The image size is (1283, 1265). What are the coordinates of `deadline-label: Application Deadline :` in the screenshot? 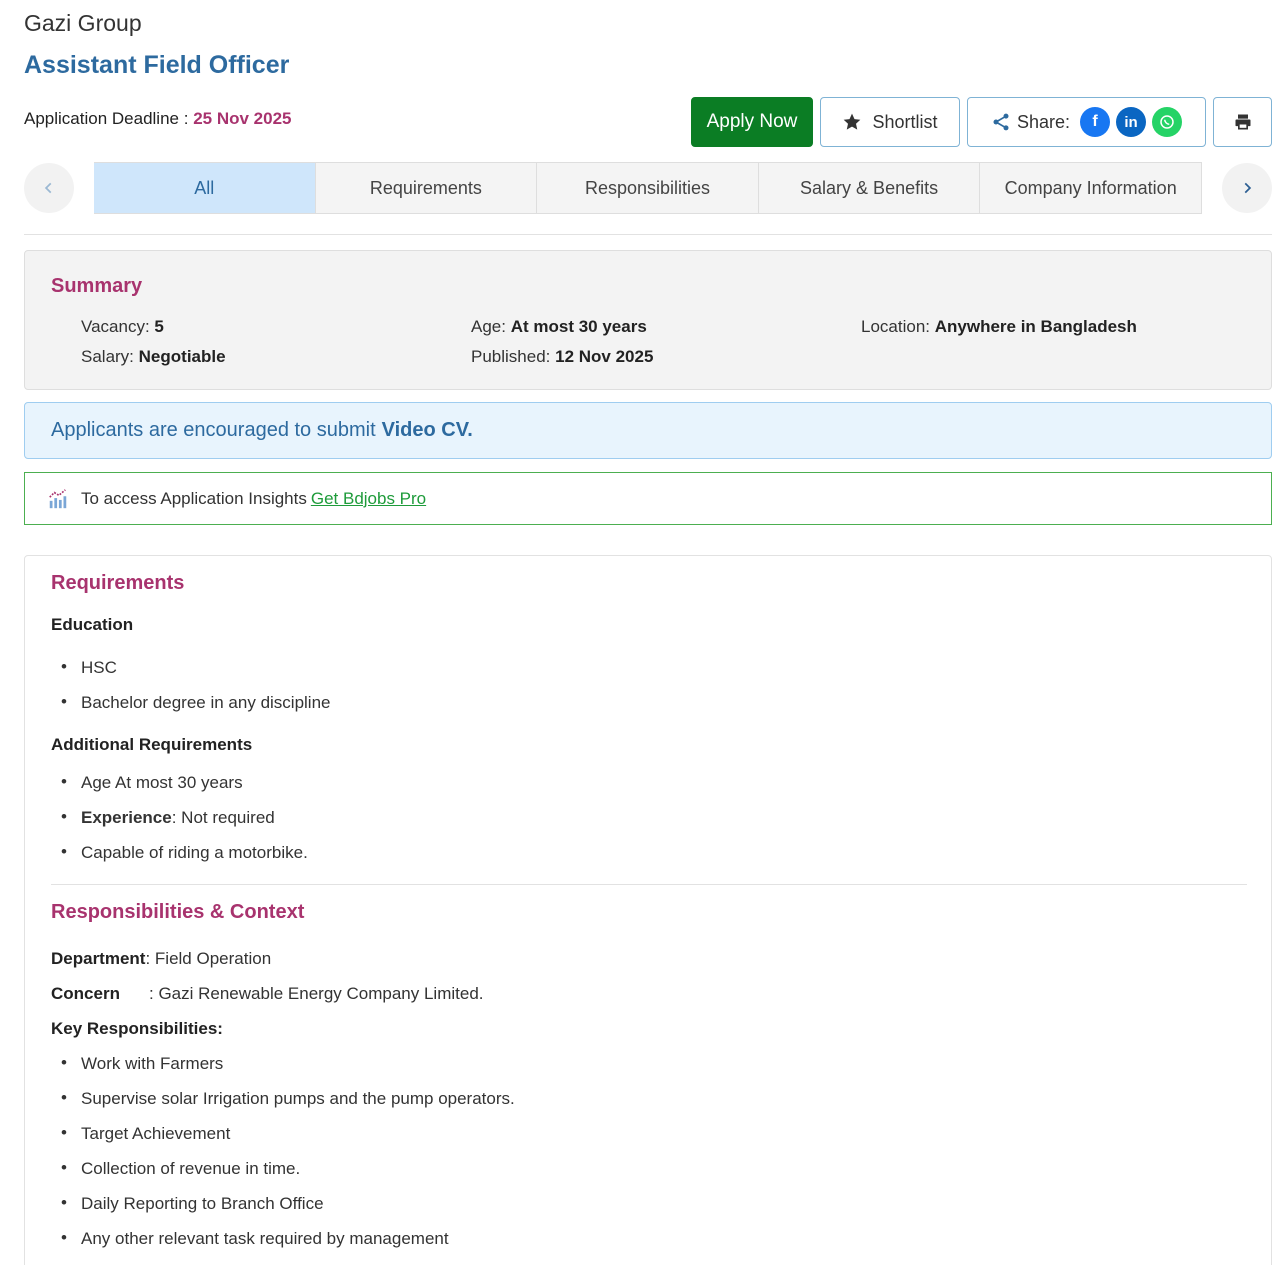 It's located at (106, 118).